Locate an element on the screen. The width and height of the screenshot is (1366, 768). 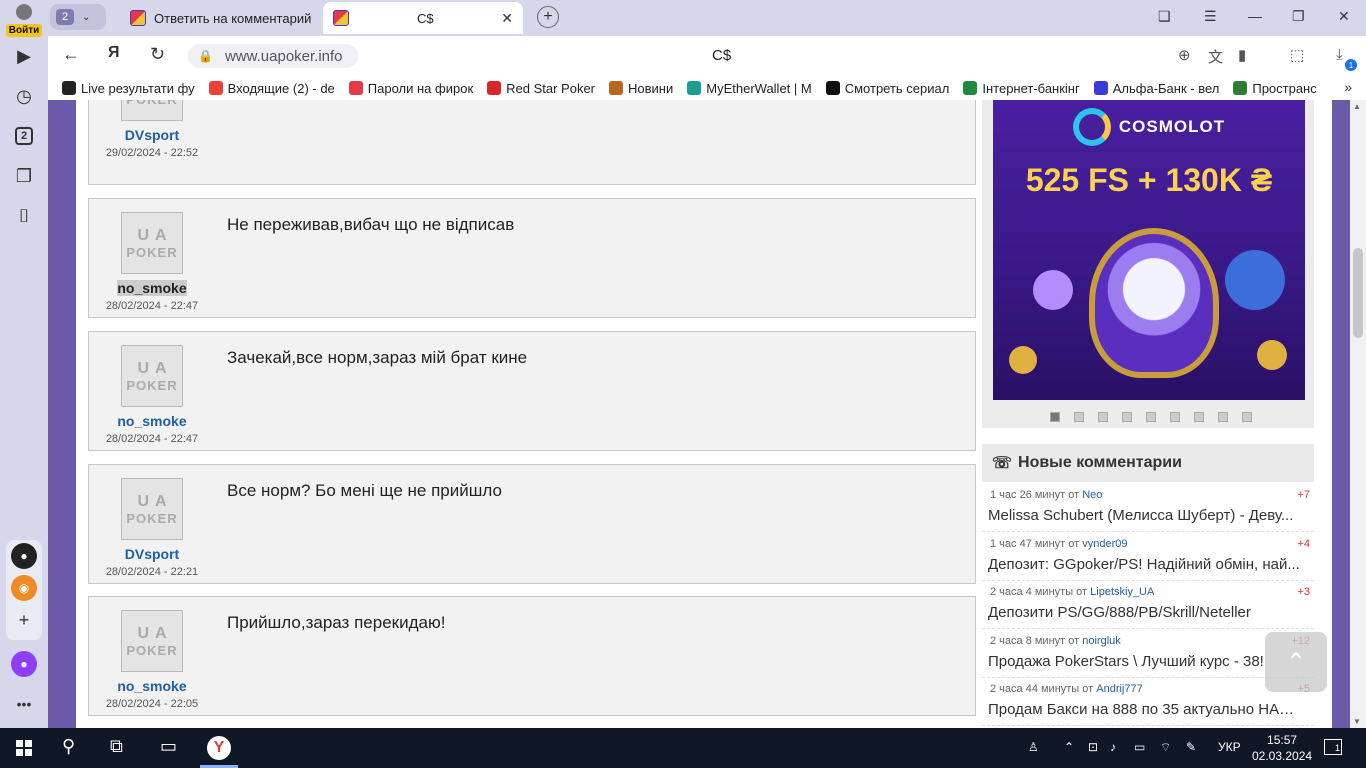
bookmark-icon: ▮ is located at coordinates (1242, 55).